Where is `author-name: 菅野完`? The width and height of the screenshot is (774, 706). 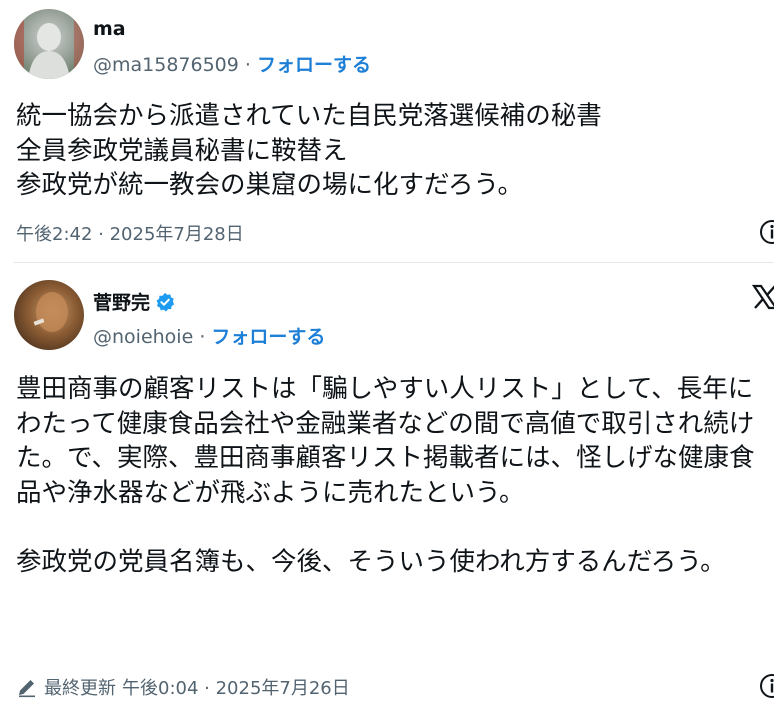
author-name: 菅野完 is located at coordinates (121, 301).